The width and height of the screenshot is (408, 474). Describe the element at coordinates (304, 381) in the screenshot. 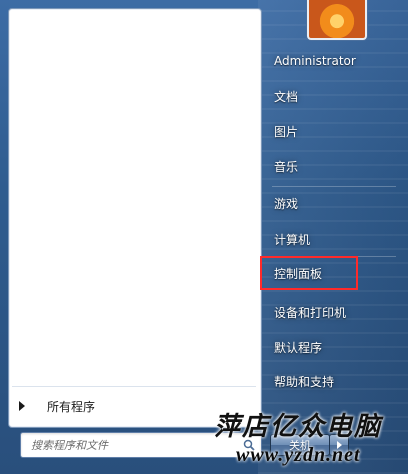

I see `menu-item-label: 帮助和支持` at that location.